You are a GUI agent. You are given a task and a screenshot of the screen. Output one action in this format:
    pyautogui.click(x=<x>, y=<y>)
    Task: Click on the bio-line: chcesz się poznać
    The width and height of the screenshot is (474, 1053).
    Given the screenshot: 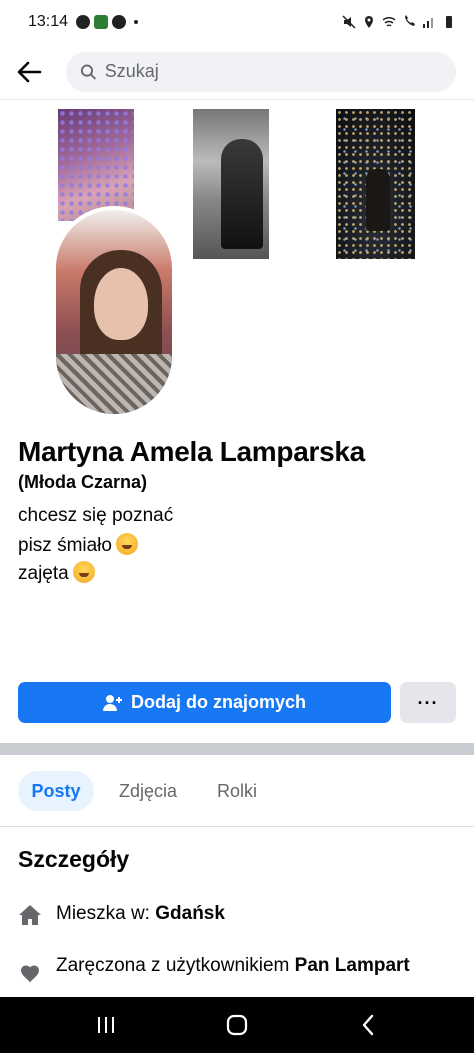 What is the action you would take?
    pyautogui.click(x=95, y=516)
    